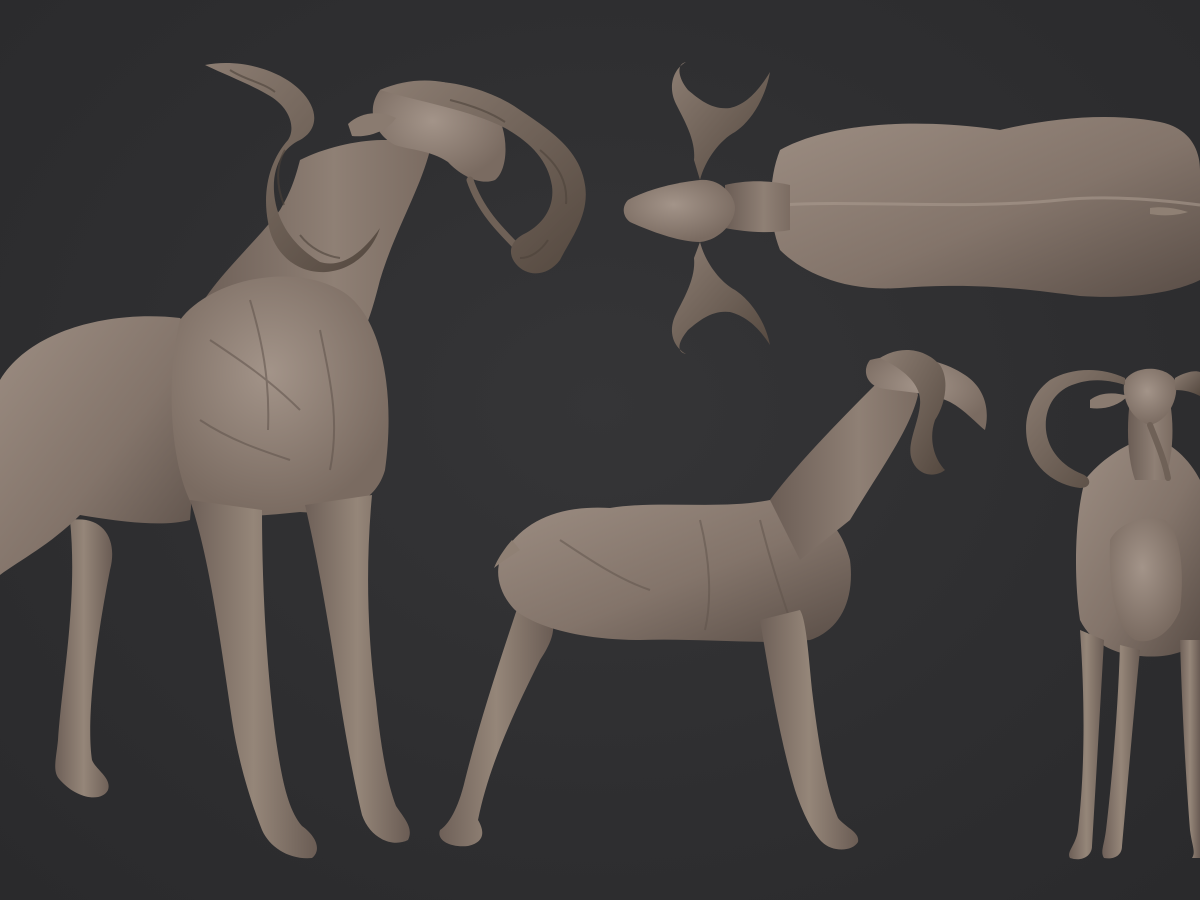 The image size is (1200, 900). What do you see at coordinates (985, 206) in the screenshot?
I see `top-body` at bounding box center [985, 206].